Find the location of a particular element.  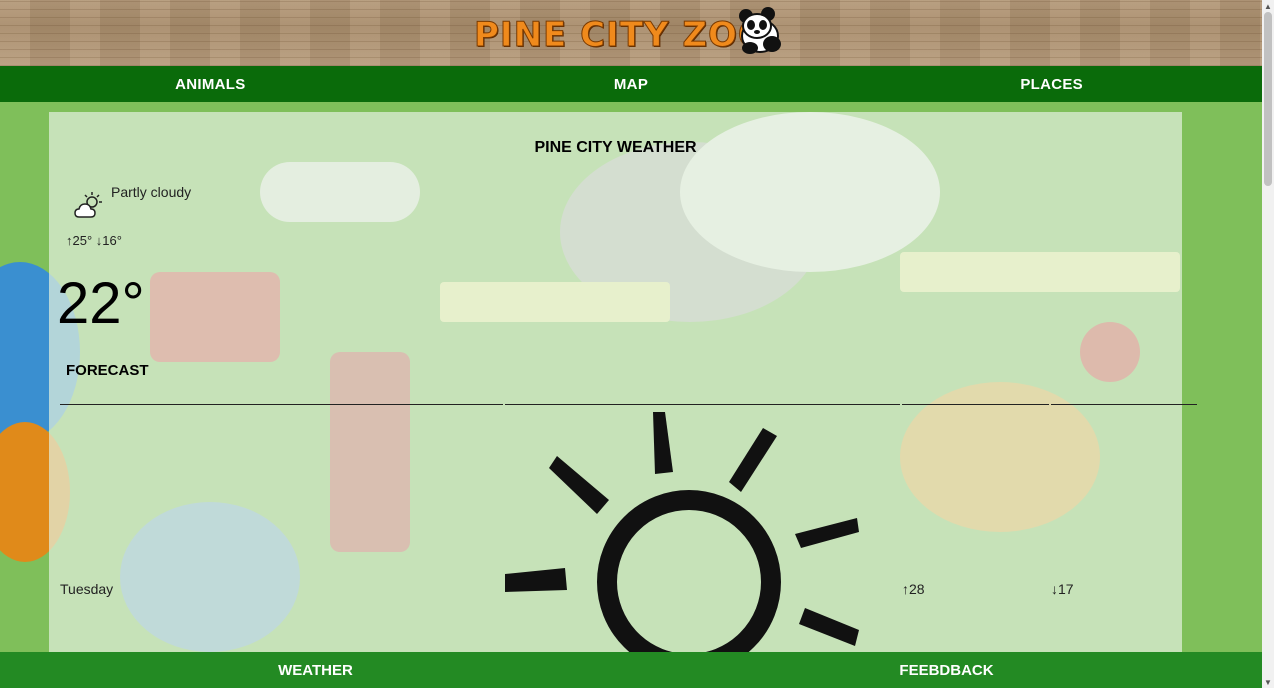

today-high: ↑25° is located at coordinates (79, 240).